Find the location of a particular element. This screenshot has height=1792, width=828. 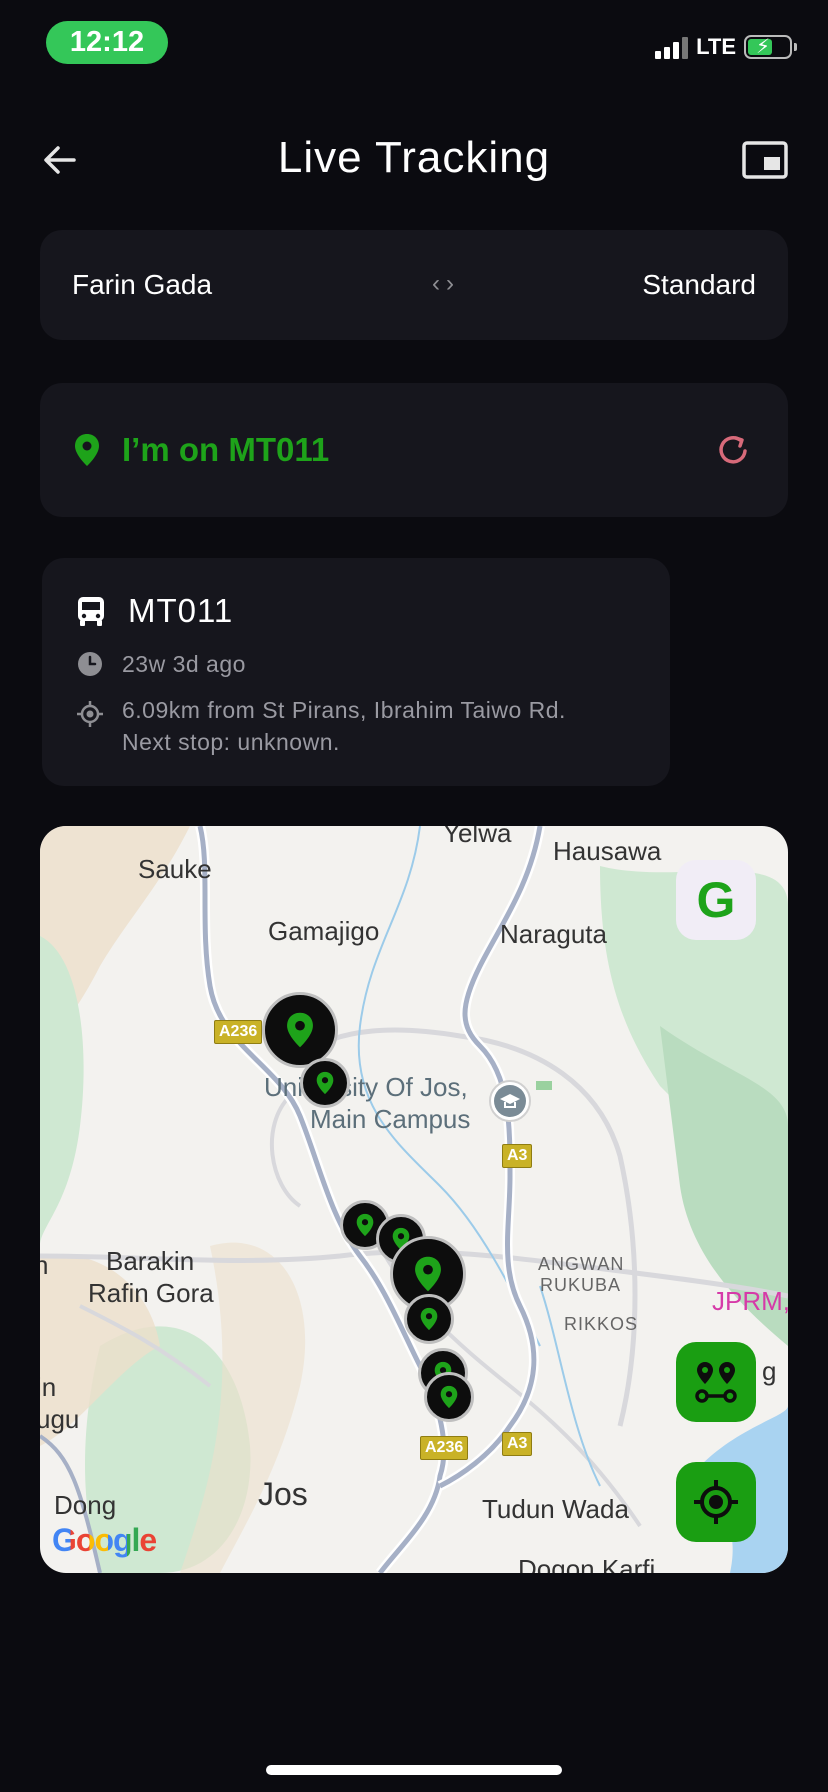

home-indicator is located at coordinates (414, 1770).